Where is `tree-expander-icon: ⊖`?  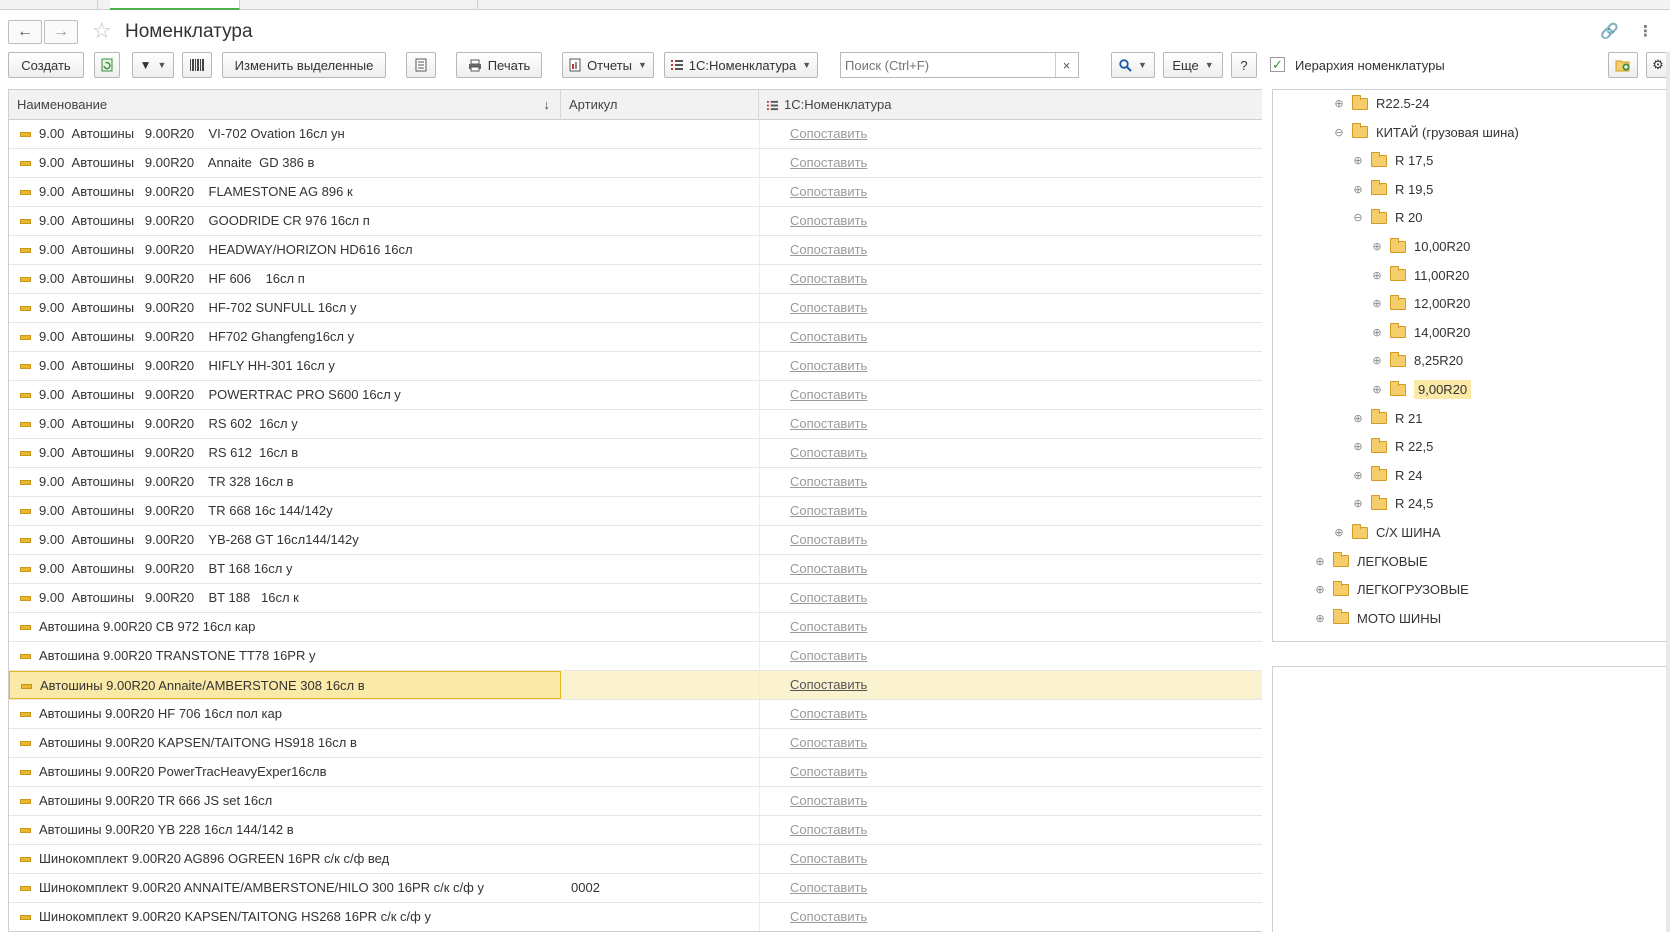
tree-expander-icon: ⊖ is located at coordinates (1339, 132).